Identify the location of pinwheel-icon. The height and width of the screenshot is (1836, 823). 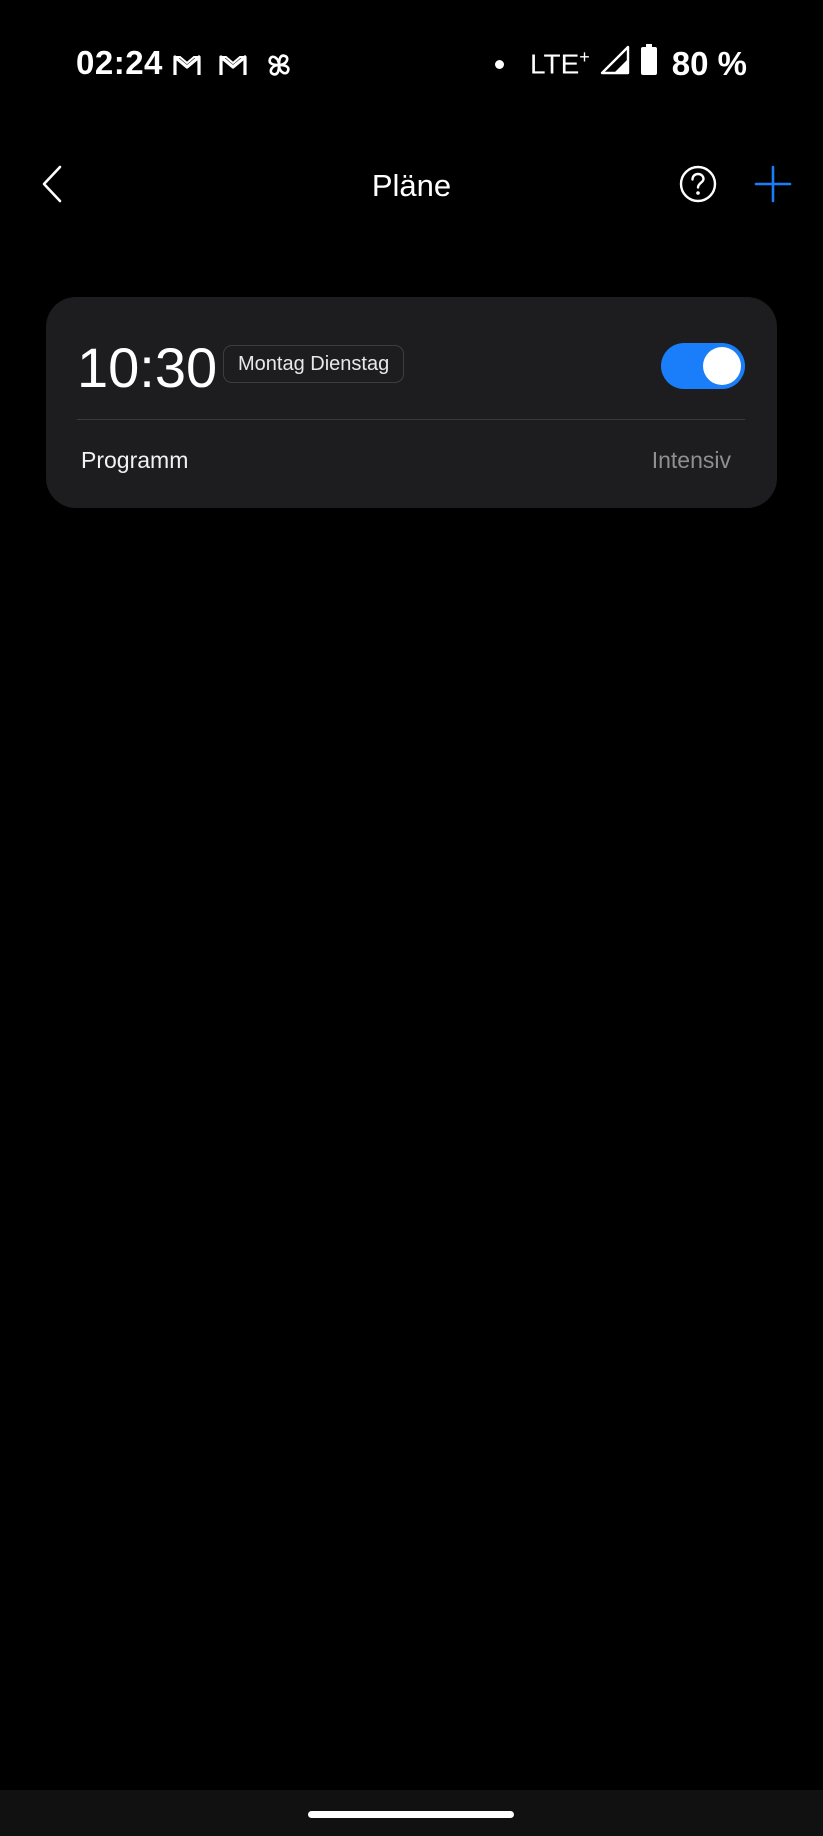
(279, 65).